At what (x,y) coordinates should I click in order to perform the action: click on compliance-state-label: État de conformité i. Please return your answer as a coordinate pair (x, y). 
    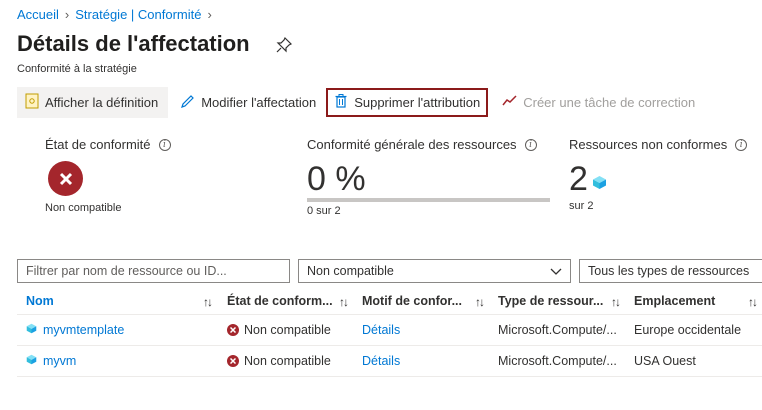
    Looking at the image, I should click on (108, 144).